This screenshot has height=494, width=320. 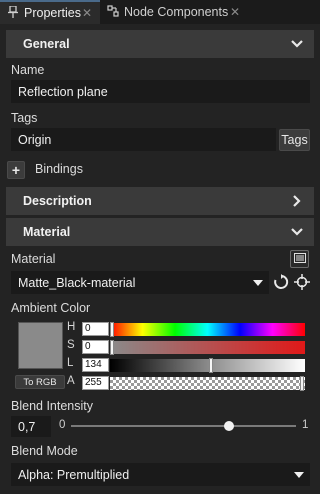 I want to click on tab-node-components: Node Components ✕, so click(x=174, y=12).